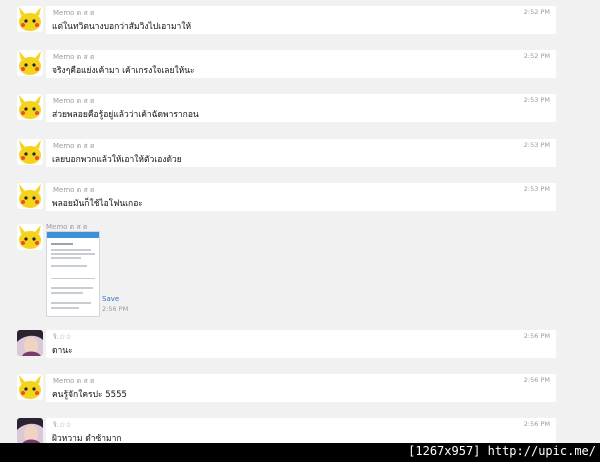 Image resolution: width=600 pixels, height=462 pixels. What do you see at coordinates (123, 71) in the screenshot?
I see `message-text: จริงๆคือแย่งเค้ามา เค้าเกรงใจเลยให้นะ` at bounding box center [123, 71].